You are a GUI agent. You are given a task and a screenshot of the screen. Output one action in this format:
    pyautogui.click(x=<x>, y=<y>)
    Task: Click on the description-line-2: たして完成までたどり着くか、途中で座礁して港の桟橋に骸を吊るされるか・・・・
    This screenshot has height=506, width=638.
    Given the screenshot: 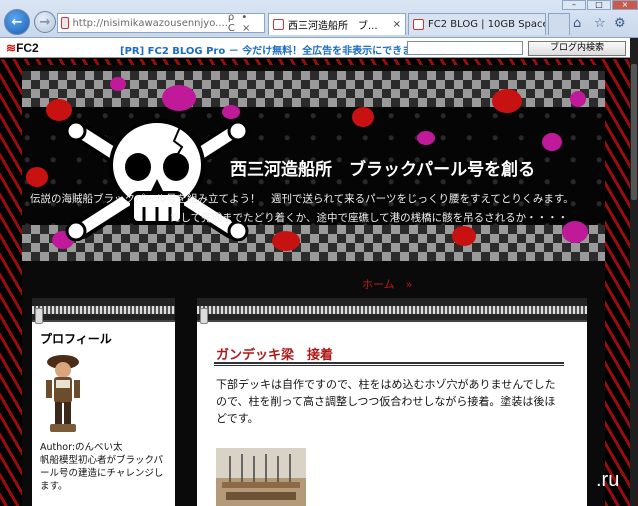 What is the action you would take?
    pyautogui.click(x=369, y=218)
    